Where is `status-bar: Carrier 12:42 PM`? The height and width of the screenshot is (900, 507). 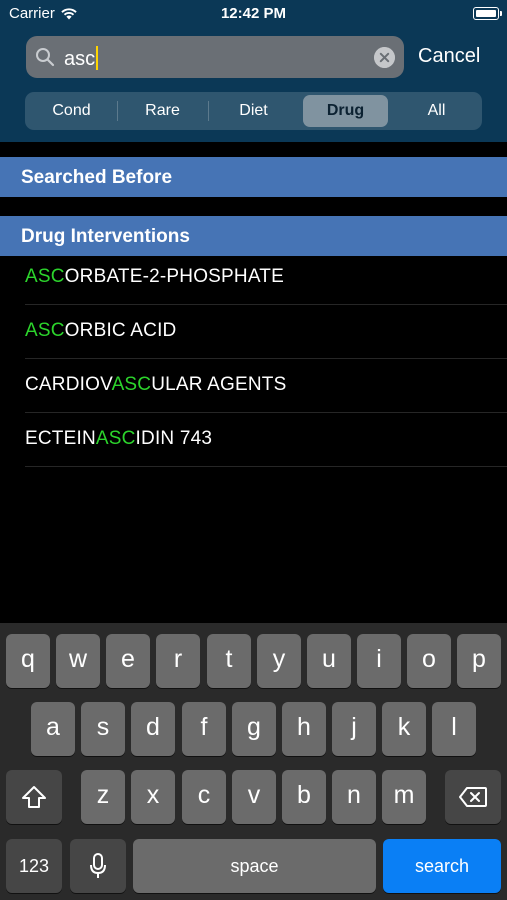 status-bar: Carrier 12:42 PM is located at coordinates (253, 14).